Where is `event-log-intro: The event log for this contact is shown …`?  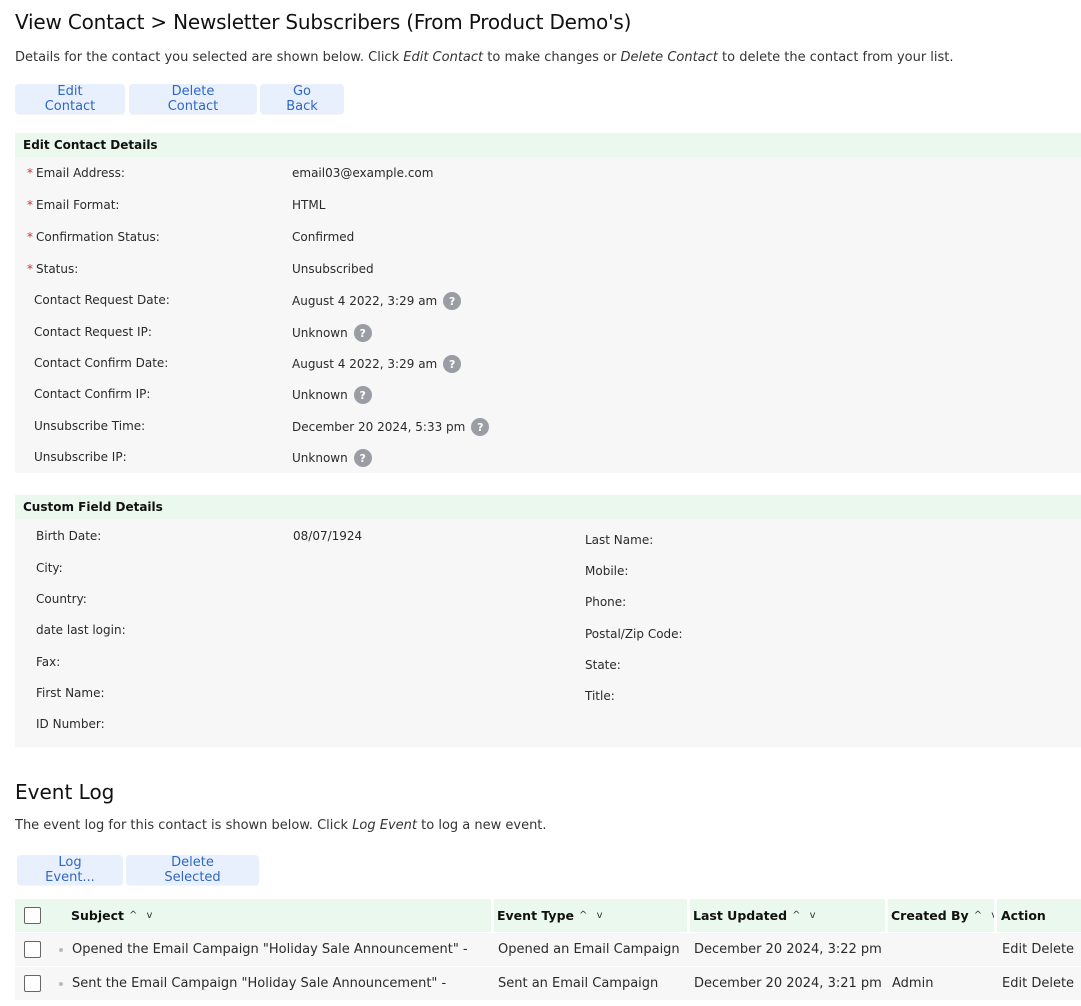 event-log-intro: The event log for this contact is shown … is located at coordinates (281, 825).